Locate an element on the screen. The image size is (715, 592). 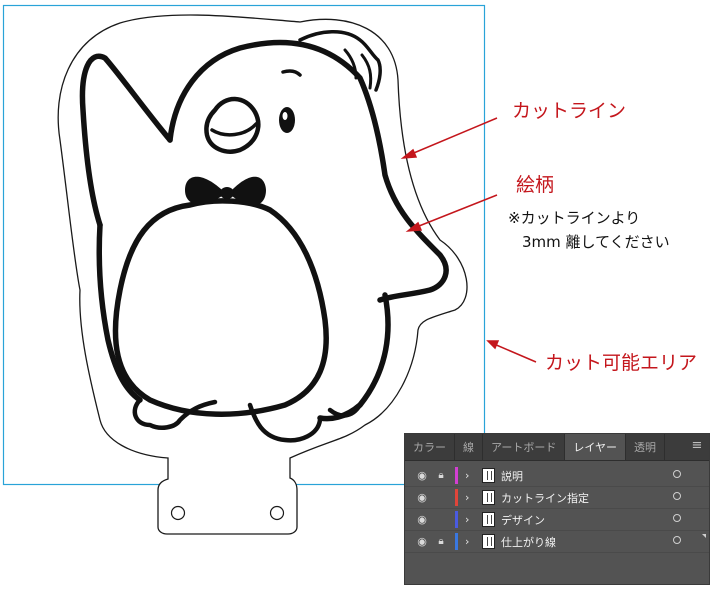
layer-name: 仕上がり線 is located at coordinates (528, 542).